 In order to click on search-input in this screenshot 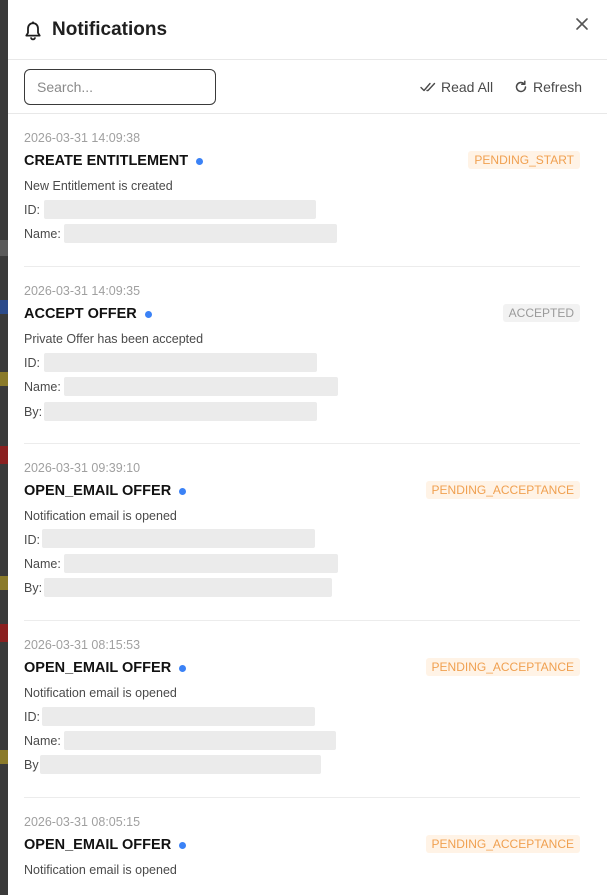, I will do `click(120, 87)`.